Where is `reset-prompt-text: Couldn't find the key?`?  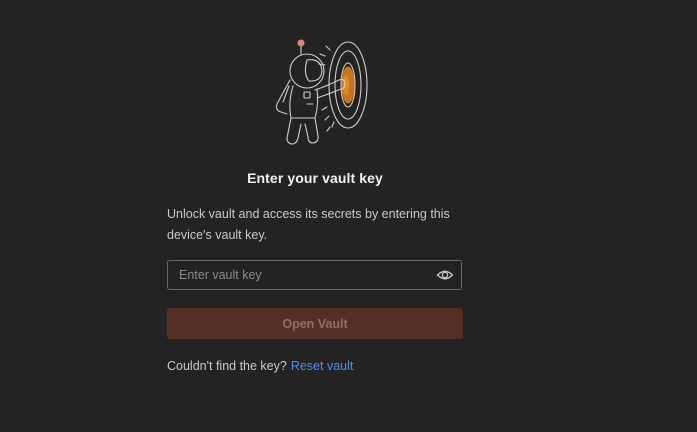
reset-prompt-text: Couldn't find the key? is located at coordinates (227, 366).